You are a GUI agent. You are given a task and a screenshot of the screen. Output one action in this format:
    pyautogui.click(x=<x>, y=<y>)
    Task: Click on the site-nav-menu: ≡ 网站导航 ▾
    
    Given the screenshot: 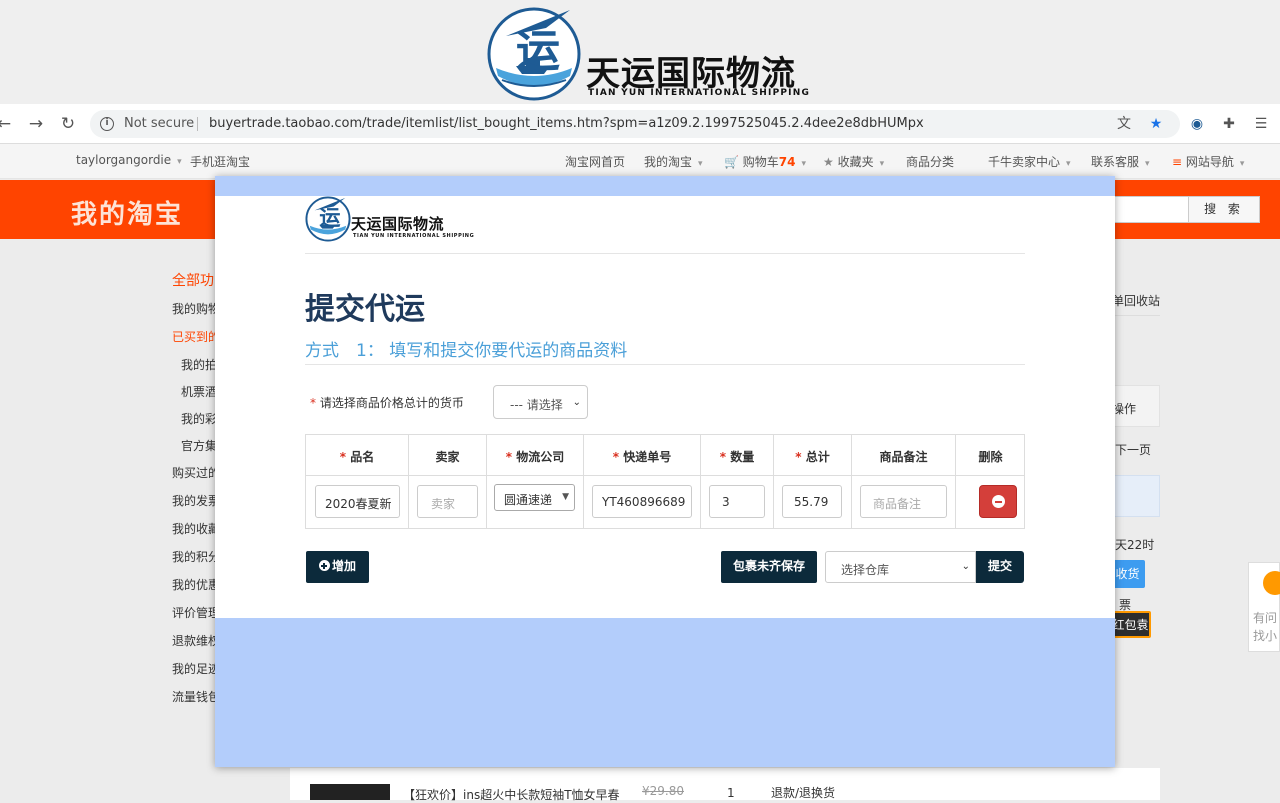 What is the action you would take?
    pyautogui.click(x=1208, y=161)
    